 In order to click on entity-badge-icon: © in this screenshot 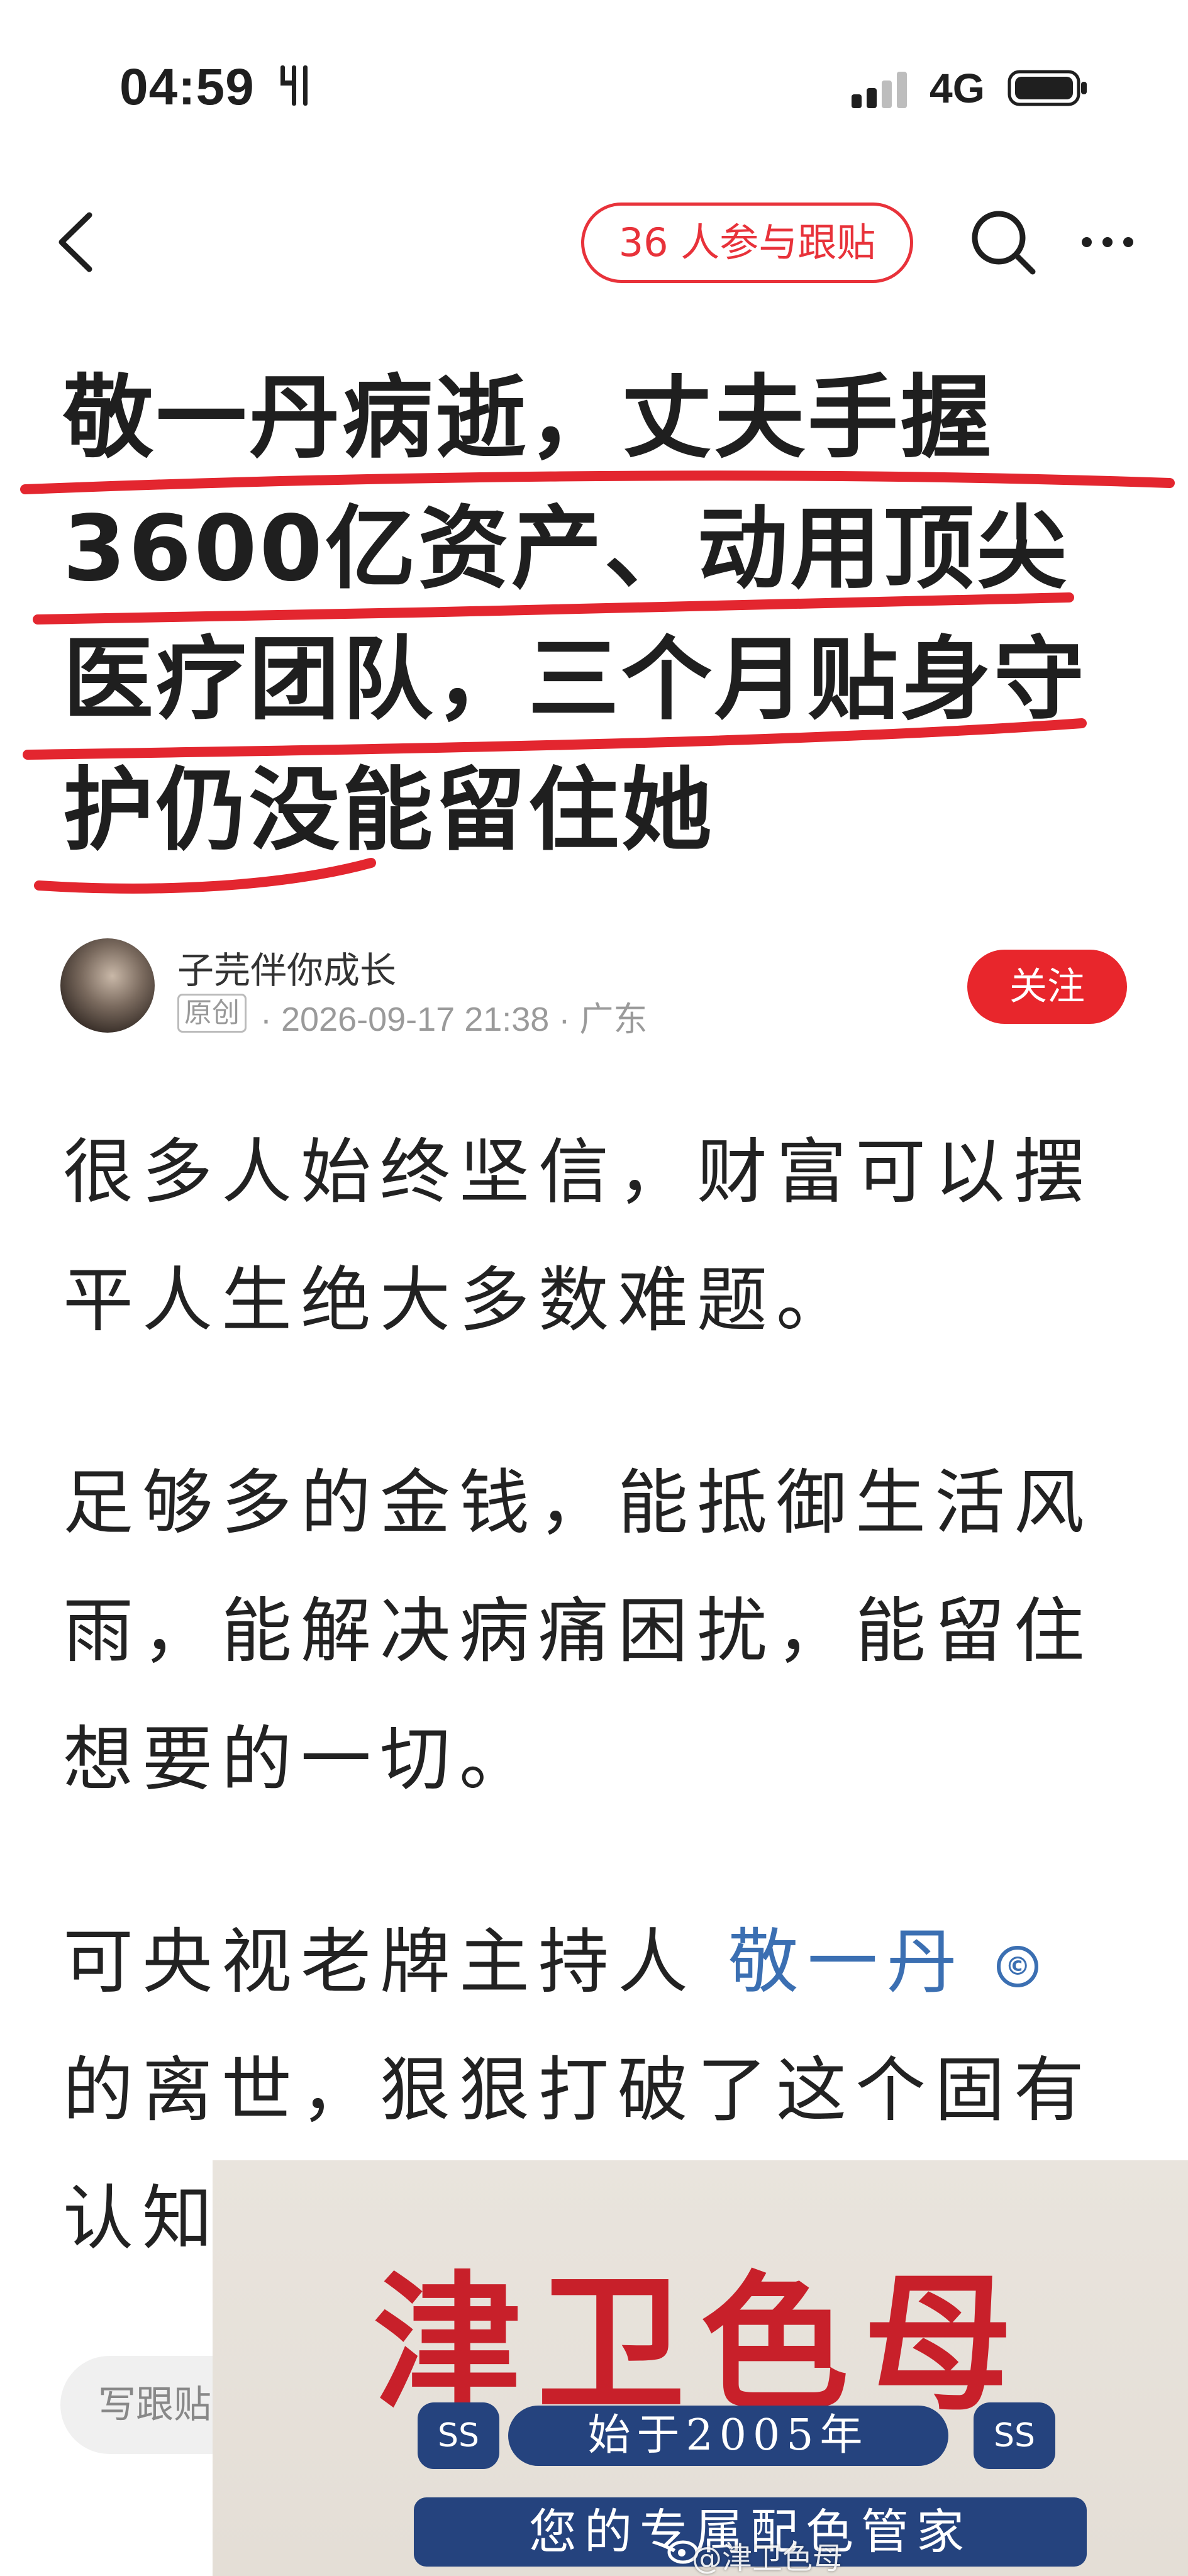, I will do `click(1018, 1967)`.